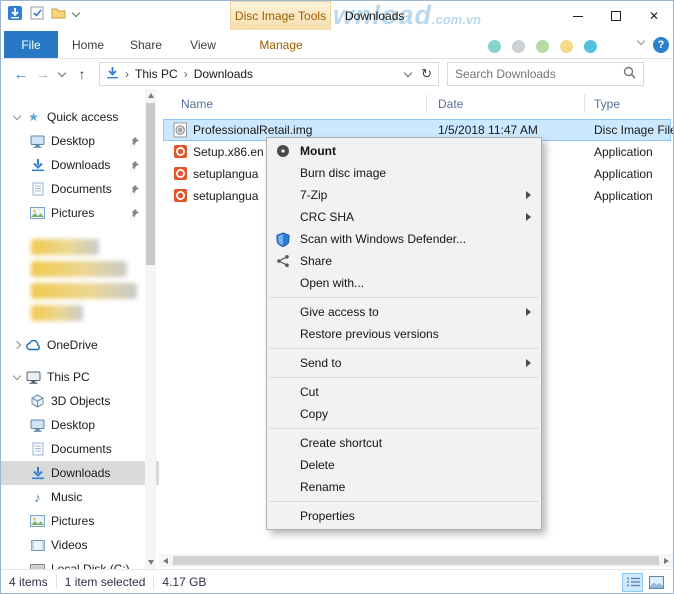 Image resolution: width=674 pixels, height=594 pixels. Describe the element at coordinates (80, 277) in the screenshot. I see `blurred-sidebar-items` at that location.